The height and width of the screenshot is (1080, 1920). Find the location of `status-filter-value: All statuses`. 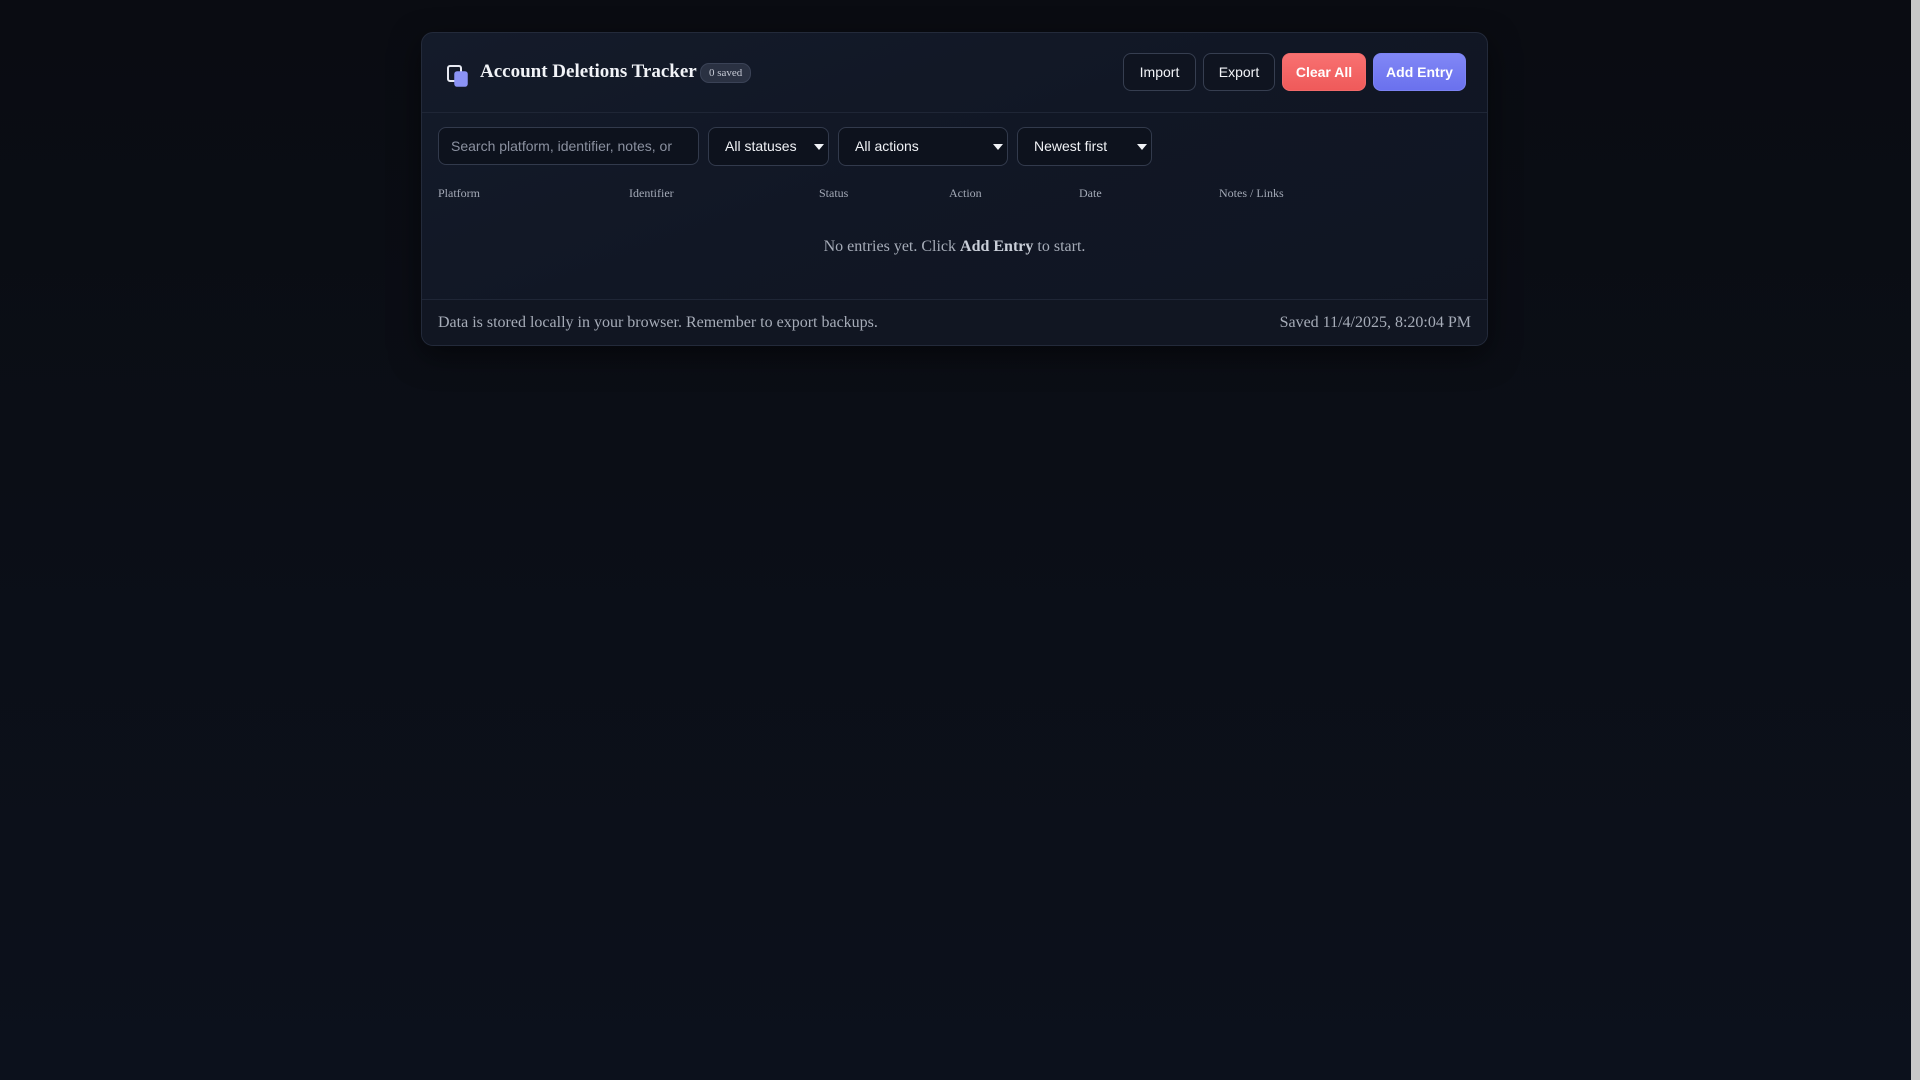

status-filter-value: All statuses is located at coordinates (761, 146).